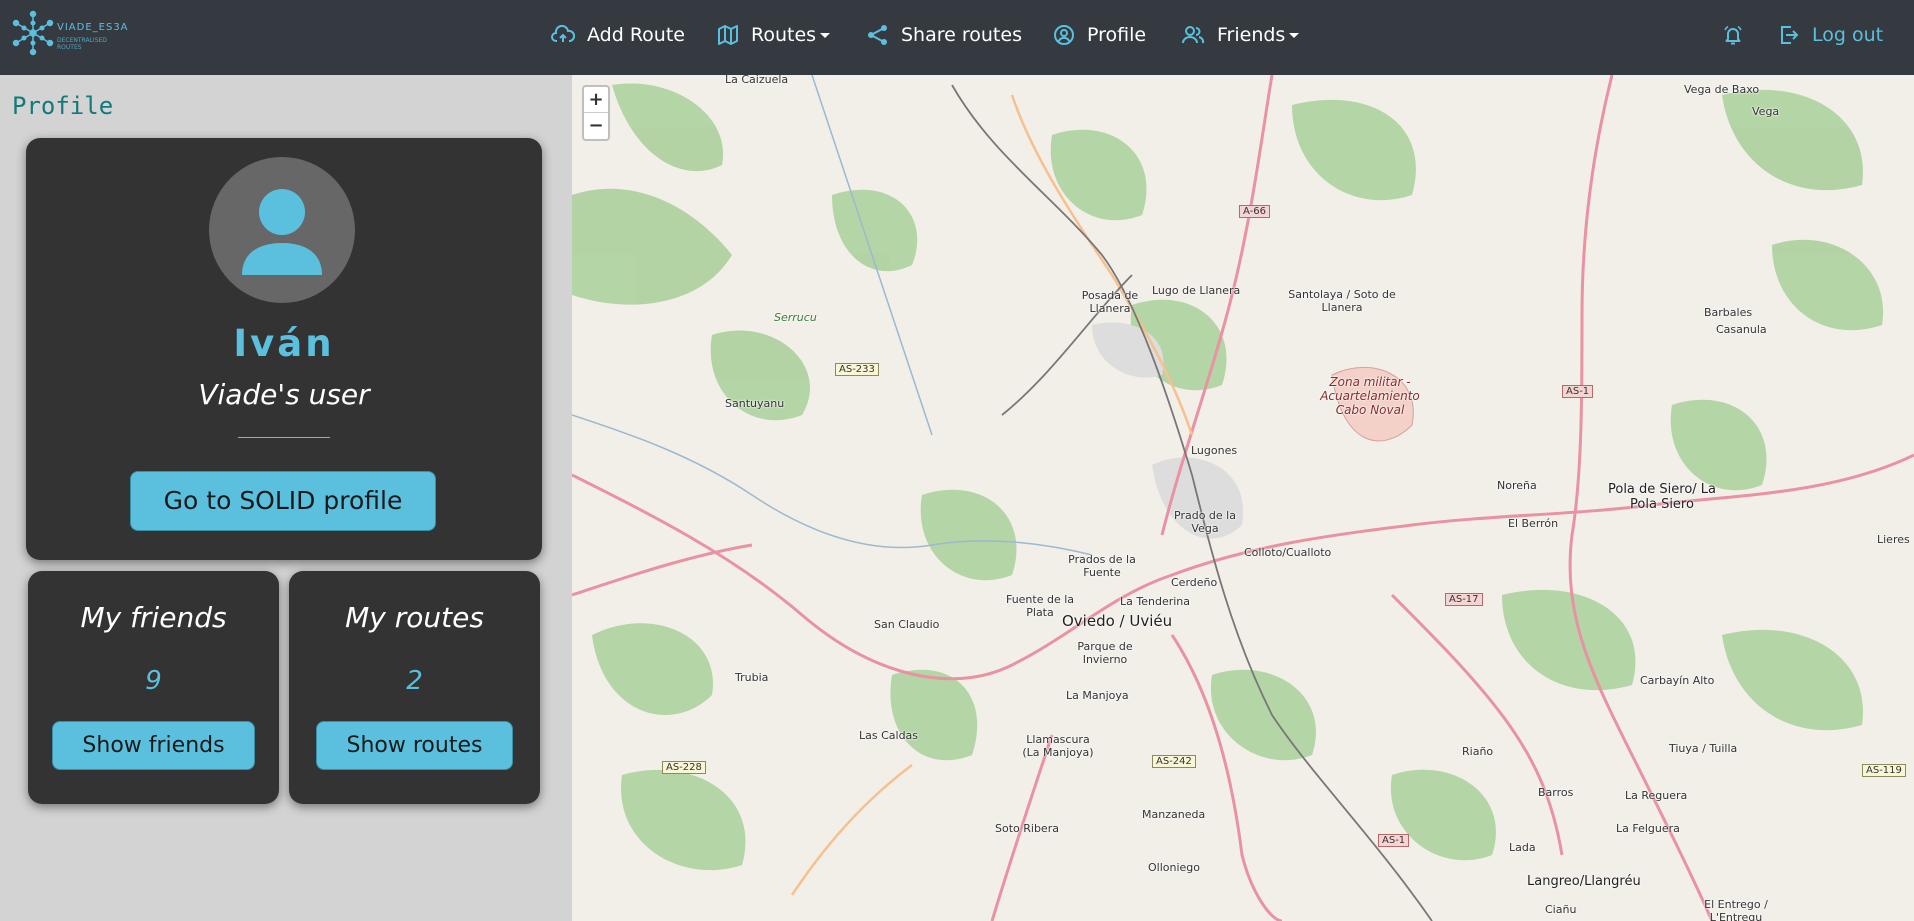 This screenshot has height=921, width=1914. I want to click on road-shield: AS-233, so click(857, 369).